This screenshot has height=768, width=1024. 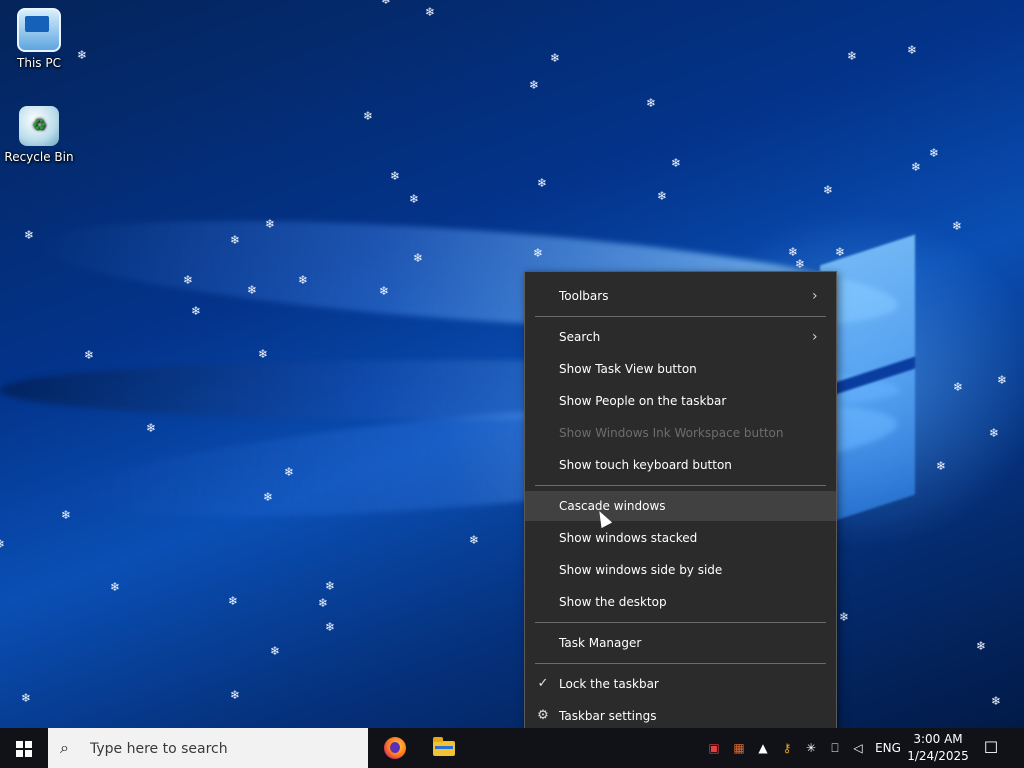 What do you see at coordinates (835, 748) in the screenshot?
I see `network-icon: ⎕` at bounding box center [835, 748].